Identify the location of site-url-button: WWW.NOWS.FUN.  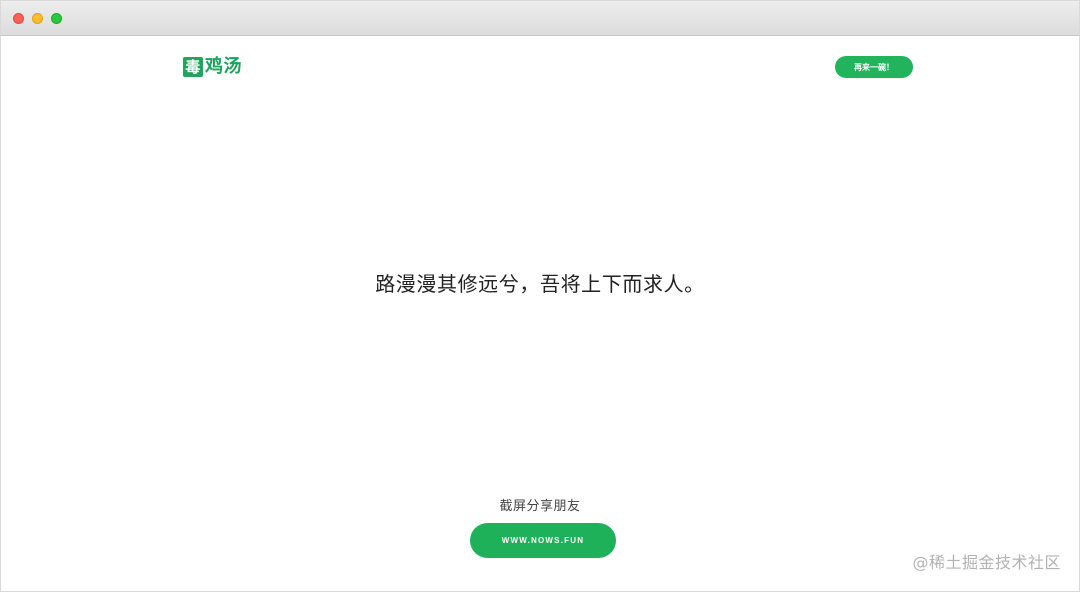
(543, 540).